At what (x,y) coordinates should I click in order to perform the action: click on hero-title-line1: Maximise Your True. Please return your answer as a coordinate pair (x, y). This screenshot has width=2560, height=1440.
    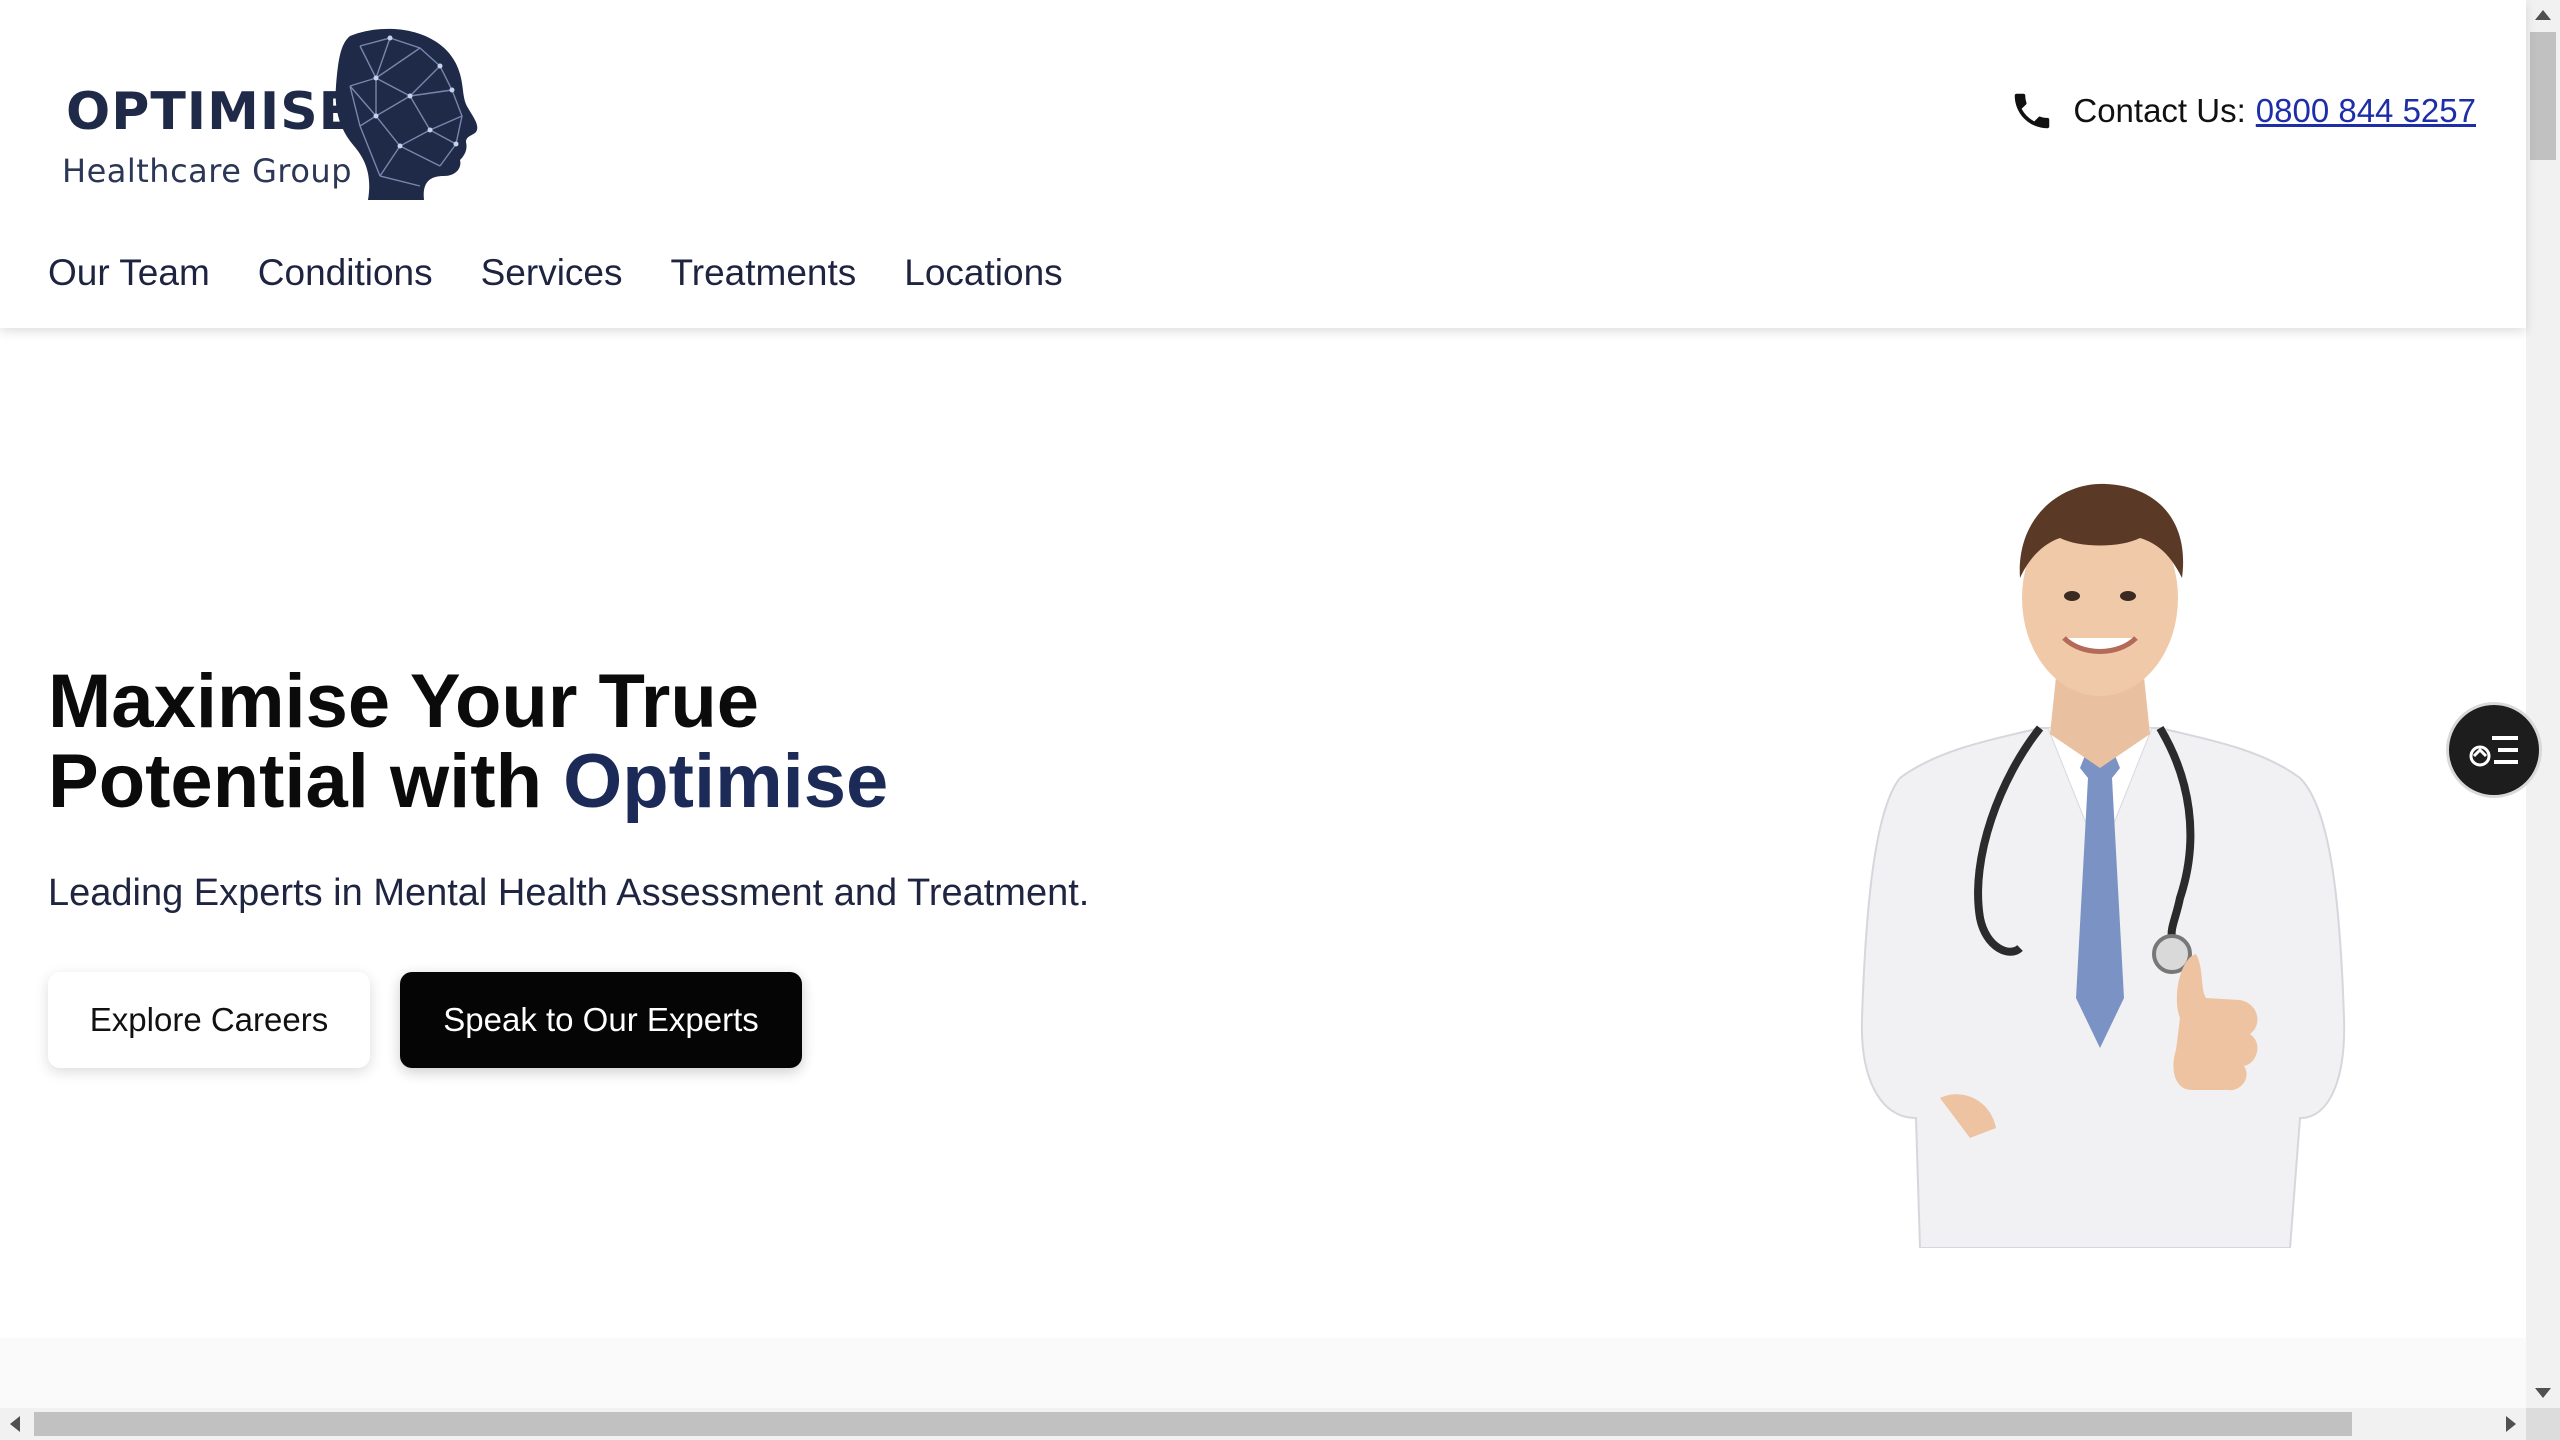
    Looking at the image, I should click on (404, 701).